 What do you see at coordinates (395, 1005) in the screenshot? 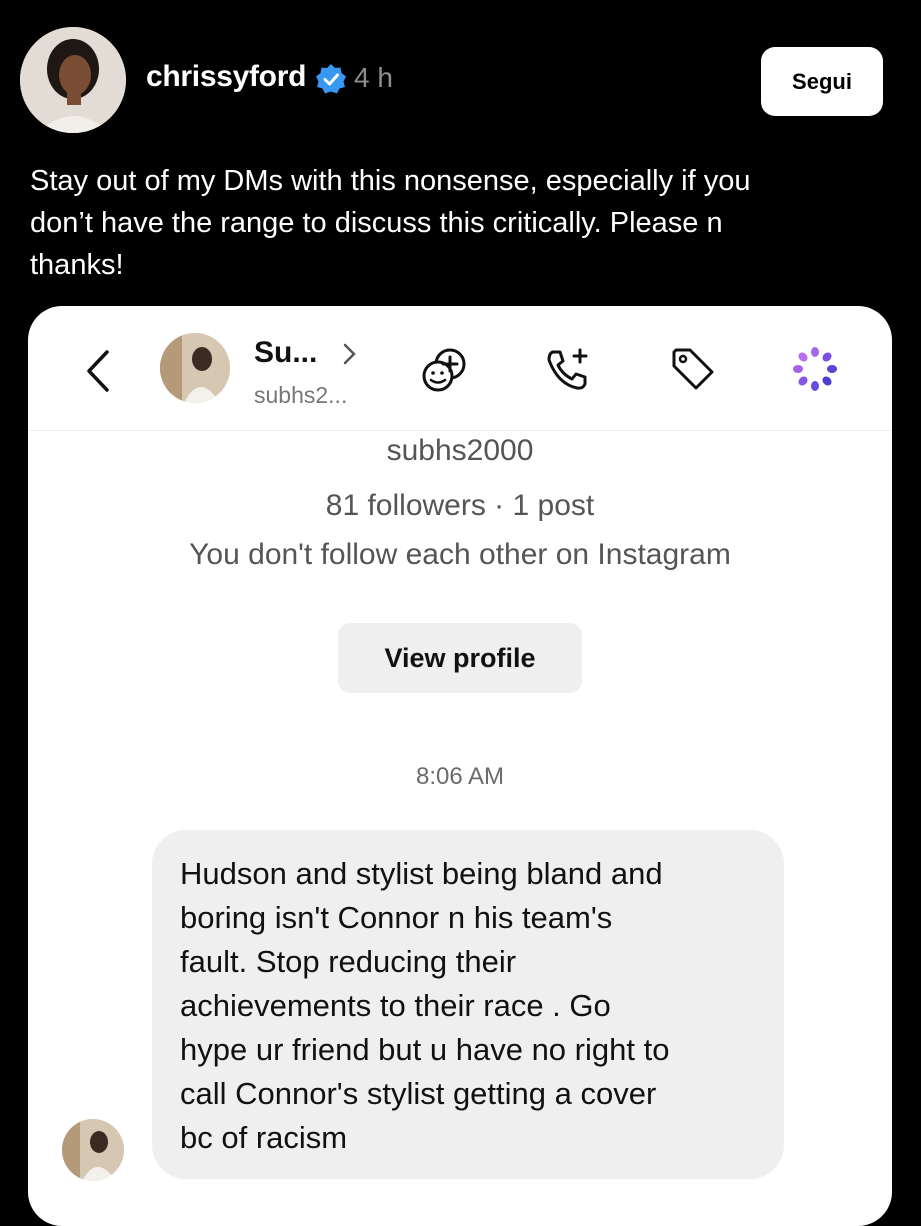
I see `message-line: achievements to their race . Go` at bounding box center [395, 1005].